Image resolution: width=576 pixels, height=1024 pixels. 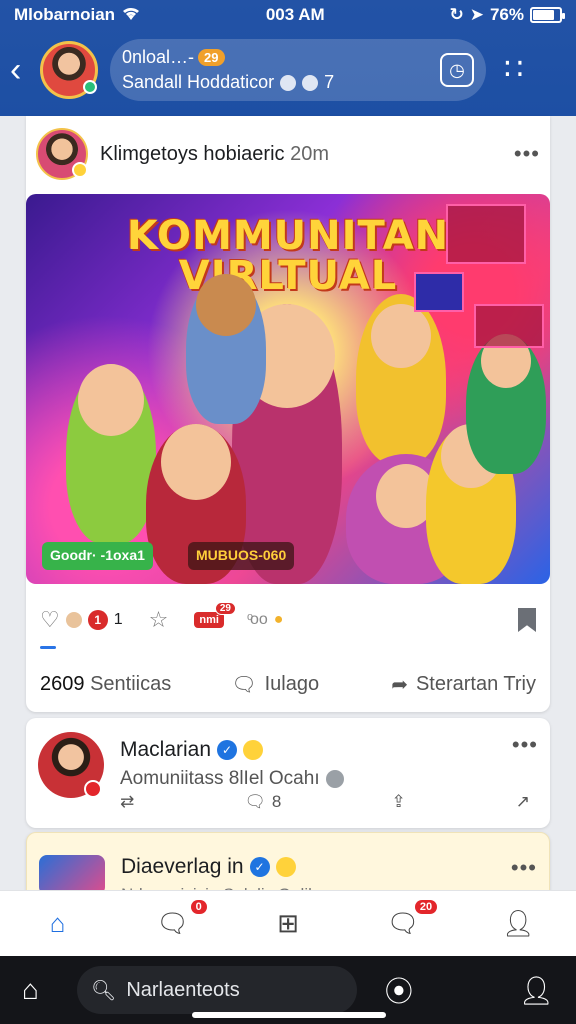 What do you see at coordinates (398, 802) in the screenshot?
I see `upload-icon: ⇪` at bounding box center [398, 802].